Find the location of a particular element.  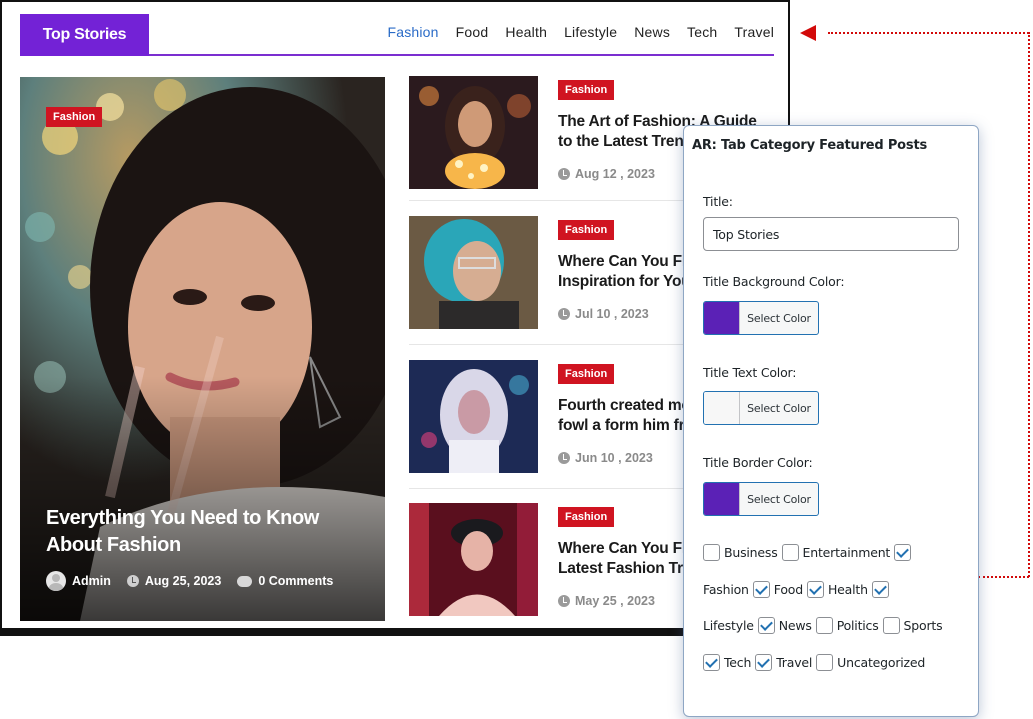

tab-tech: Tech is located at coordinates (702, 32).